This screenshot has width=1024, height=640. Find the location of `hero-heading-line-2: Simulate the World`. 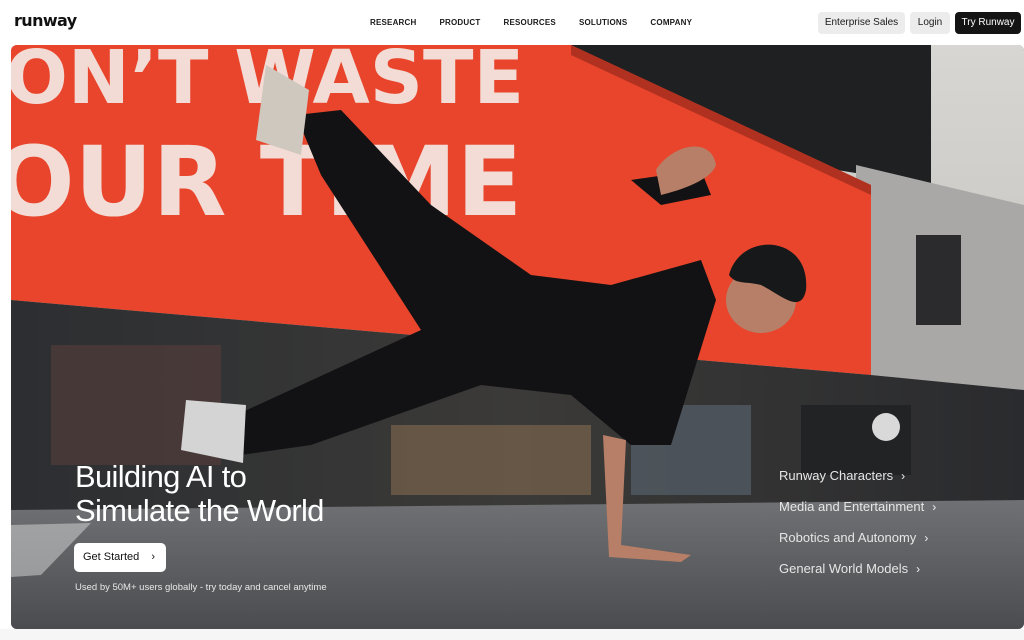

hero-heading-line-2: Simulate the World is located at coordinates (199, 510).